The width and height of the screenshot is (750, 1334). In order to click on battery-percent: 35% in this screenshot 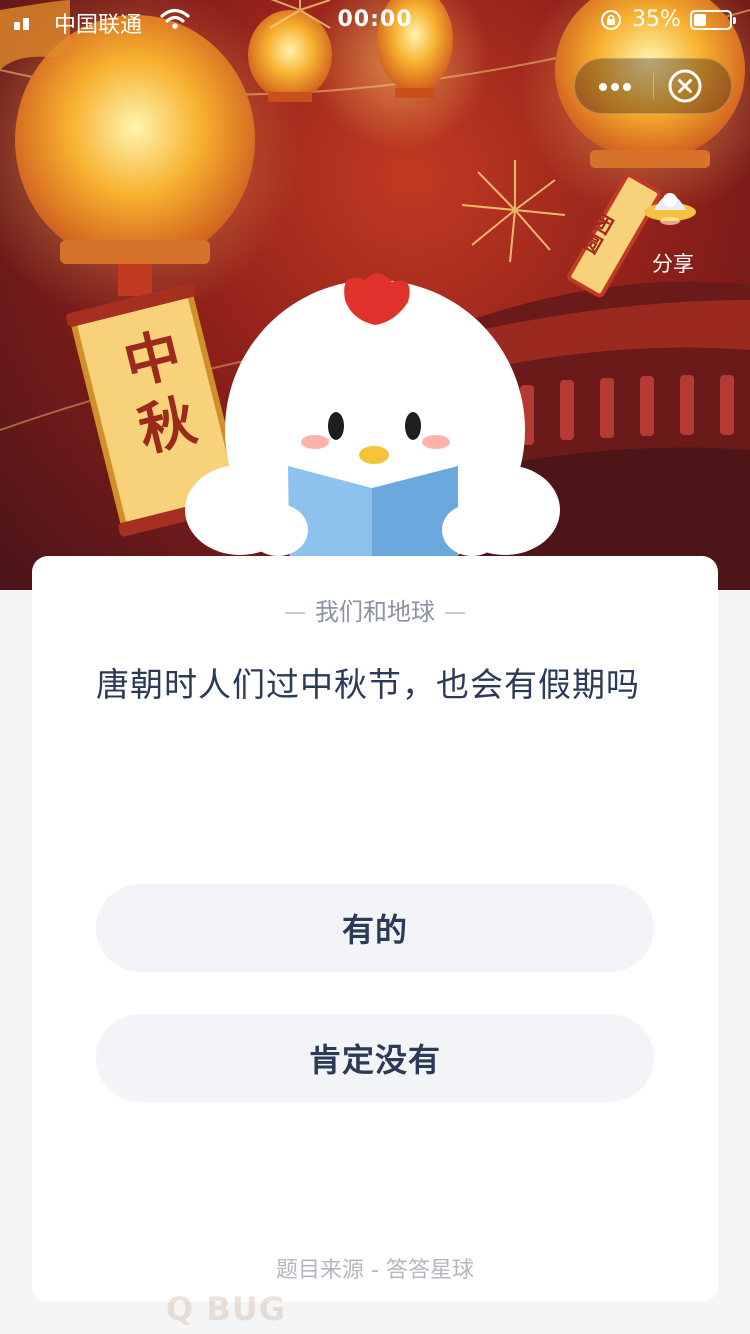, I will do `click(656, 19)`.